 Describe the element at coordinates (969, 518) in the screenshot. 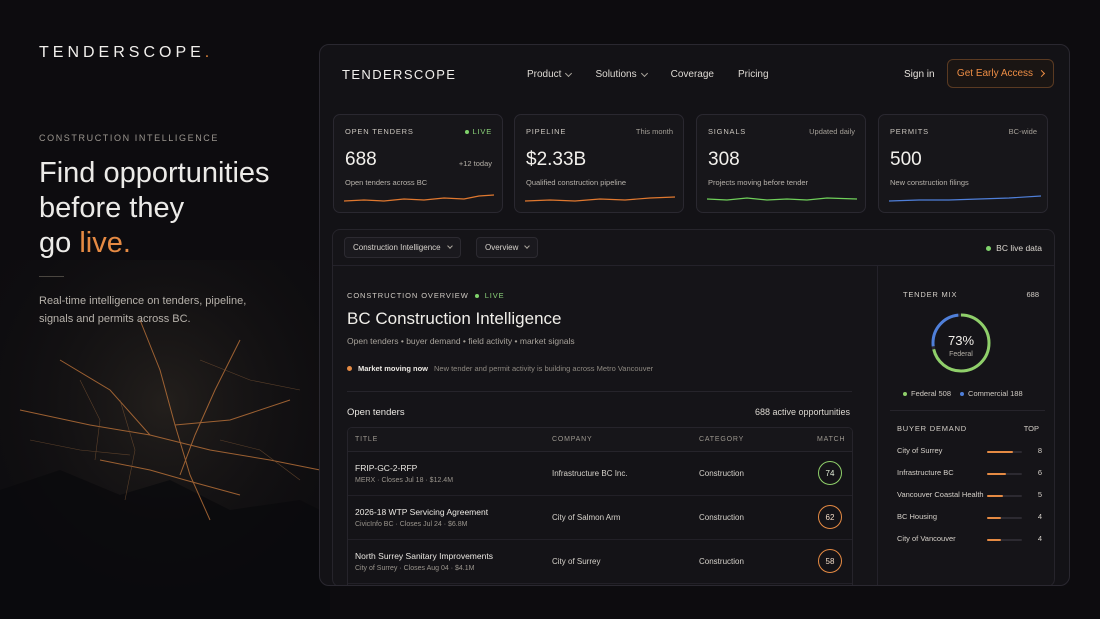

I see `buyer-demand-row: BC Housing 4` at that location.